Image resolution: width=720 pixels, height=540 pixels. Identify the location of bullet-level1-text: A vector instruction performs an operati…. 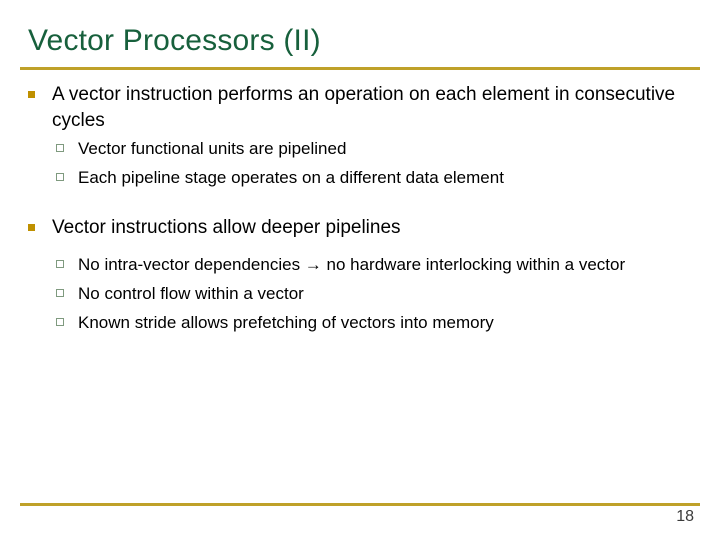
(364, 107).